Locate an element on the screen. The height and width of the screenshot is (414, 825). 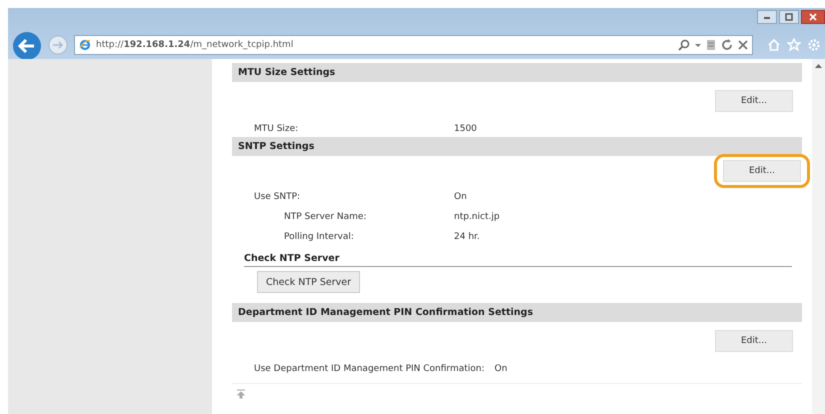
setting-label: Use SNTP: is located at coordinates (278, 197).